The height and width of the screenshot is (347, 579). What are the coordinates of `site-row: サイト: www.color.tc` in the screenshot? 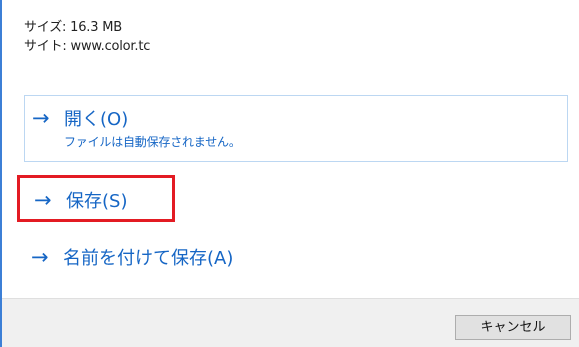 It's located at (87, 46).